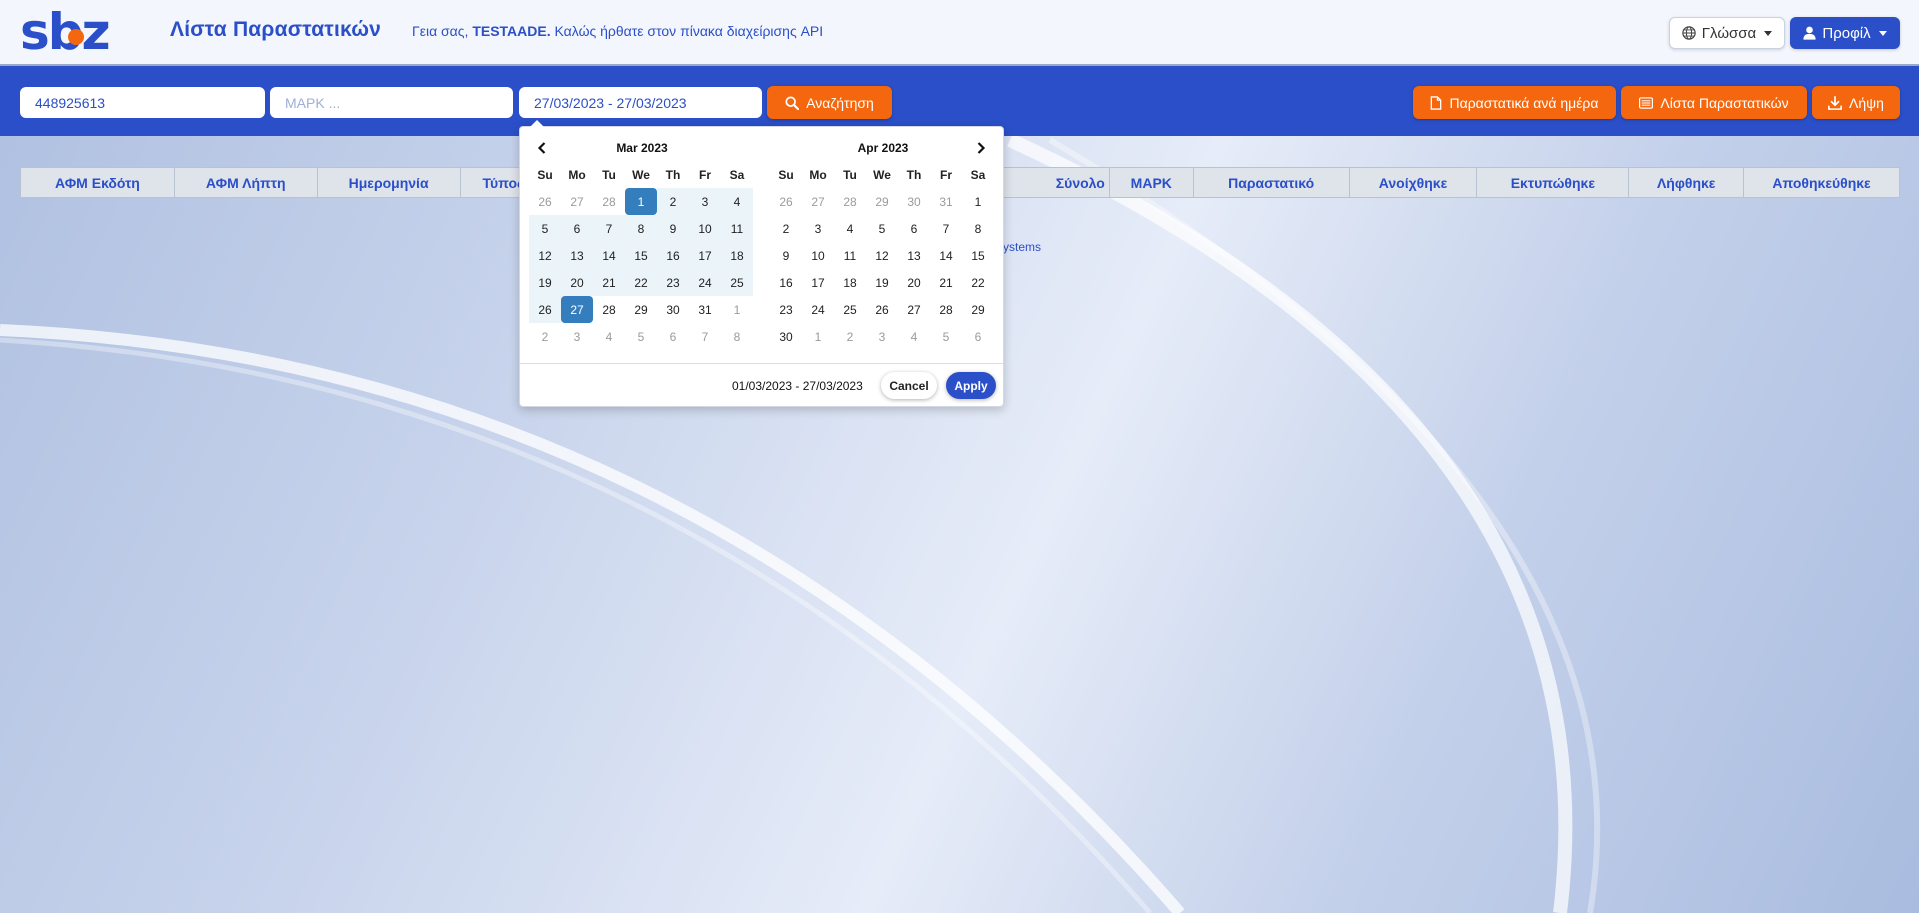 This screenshot has width=1919, height=913. What do you see at coordinates (640, 102) in the screenshot?
I see `date-range-input` at bounding box center [640, 102].